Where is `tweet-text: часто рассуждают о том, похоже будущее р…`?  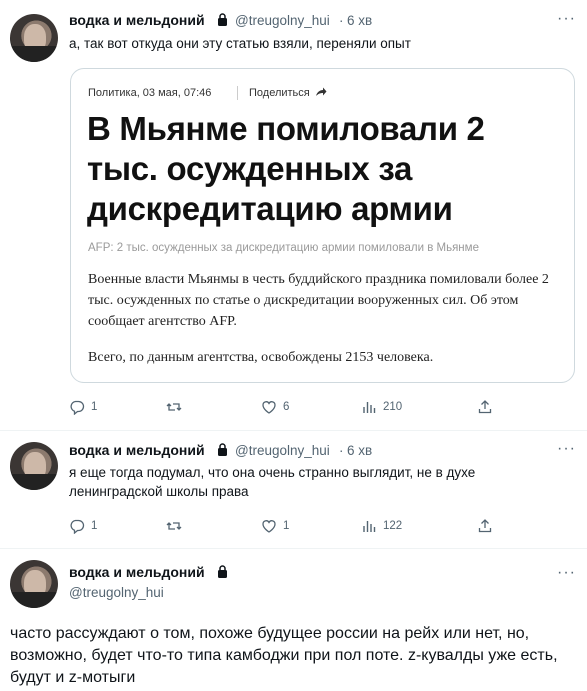
tweet-text: часто рассуждают о том, похоже будущее р… is located at coordinates (284, 655).